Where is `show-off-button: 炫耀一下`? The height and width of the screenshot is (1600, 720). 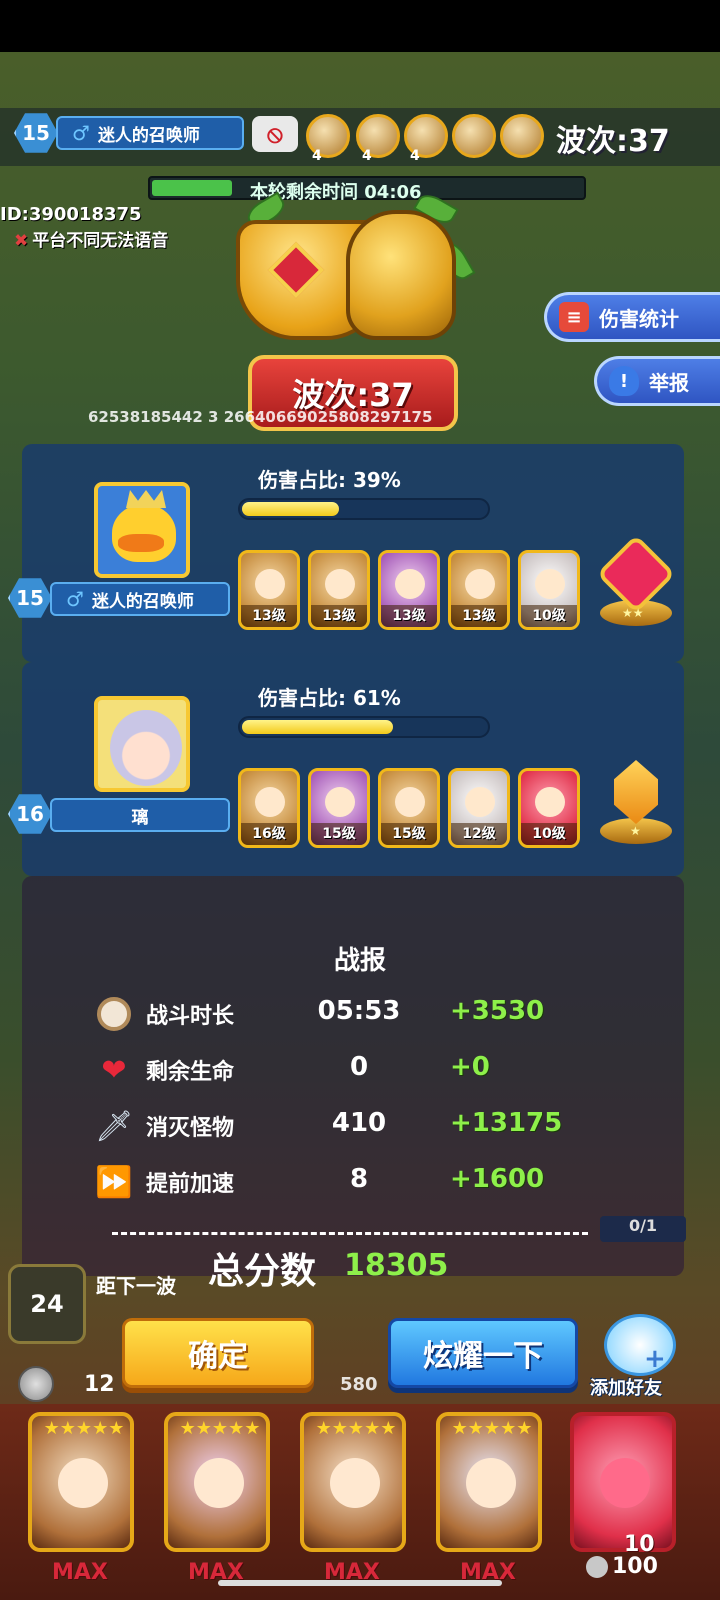
show-off-button: 炫耀一下 is located at coordinates (483, 1353).